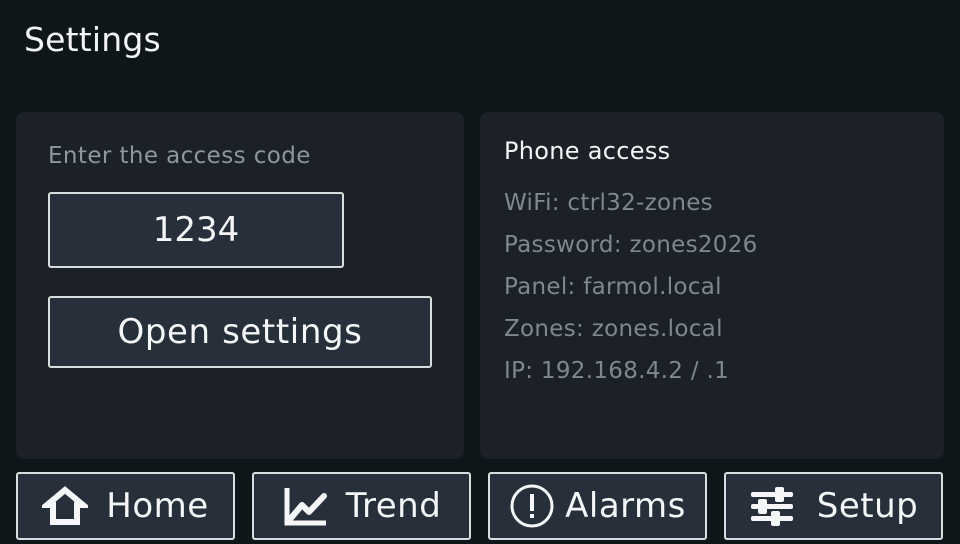 The image size is (960, 544). What do you see at coordinates (631, 245) in the screenshot?
I see `password-info: Password: zones2026` at bounding box center [631, 245].